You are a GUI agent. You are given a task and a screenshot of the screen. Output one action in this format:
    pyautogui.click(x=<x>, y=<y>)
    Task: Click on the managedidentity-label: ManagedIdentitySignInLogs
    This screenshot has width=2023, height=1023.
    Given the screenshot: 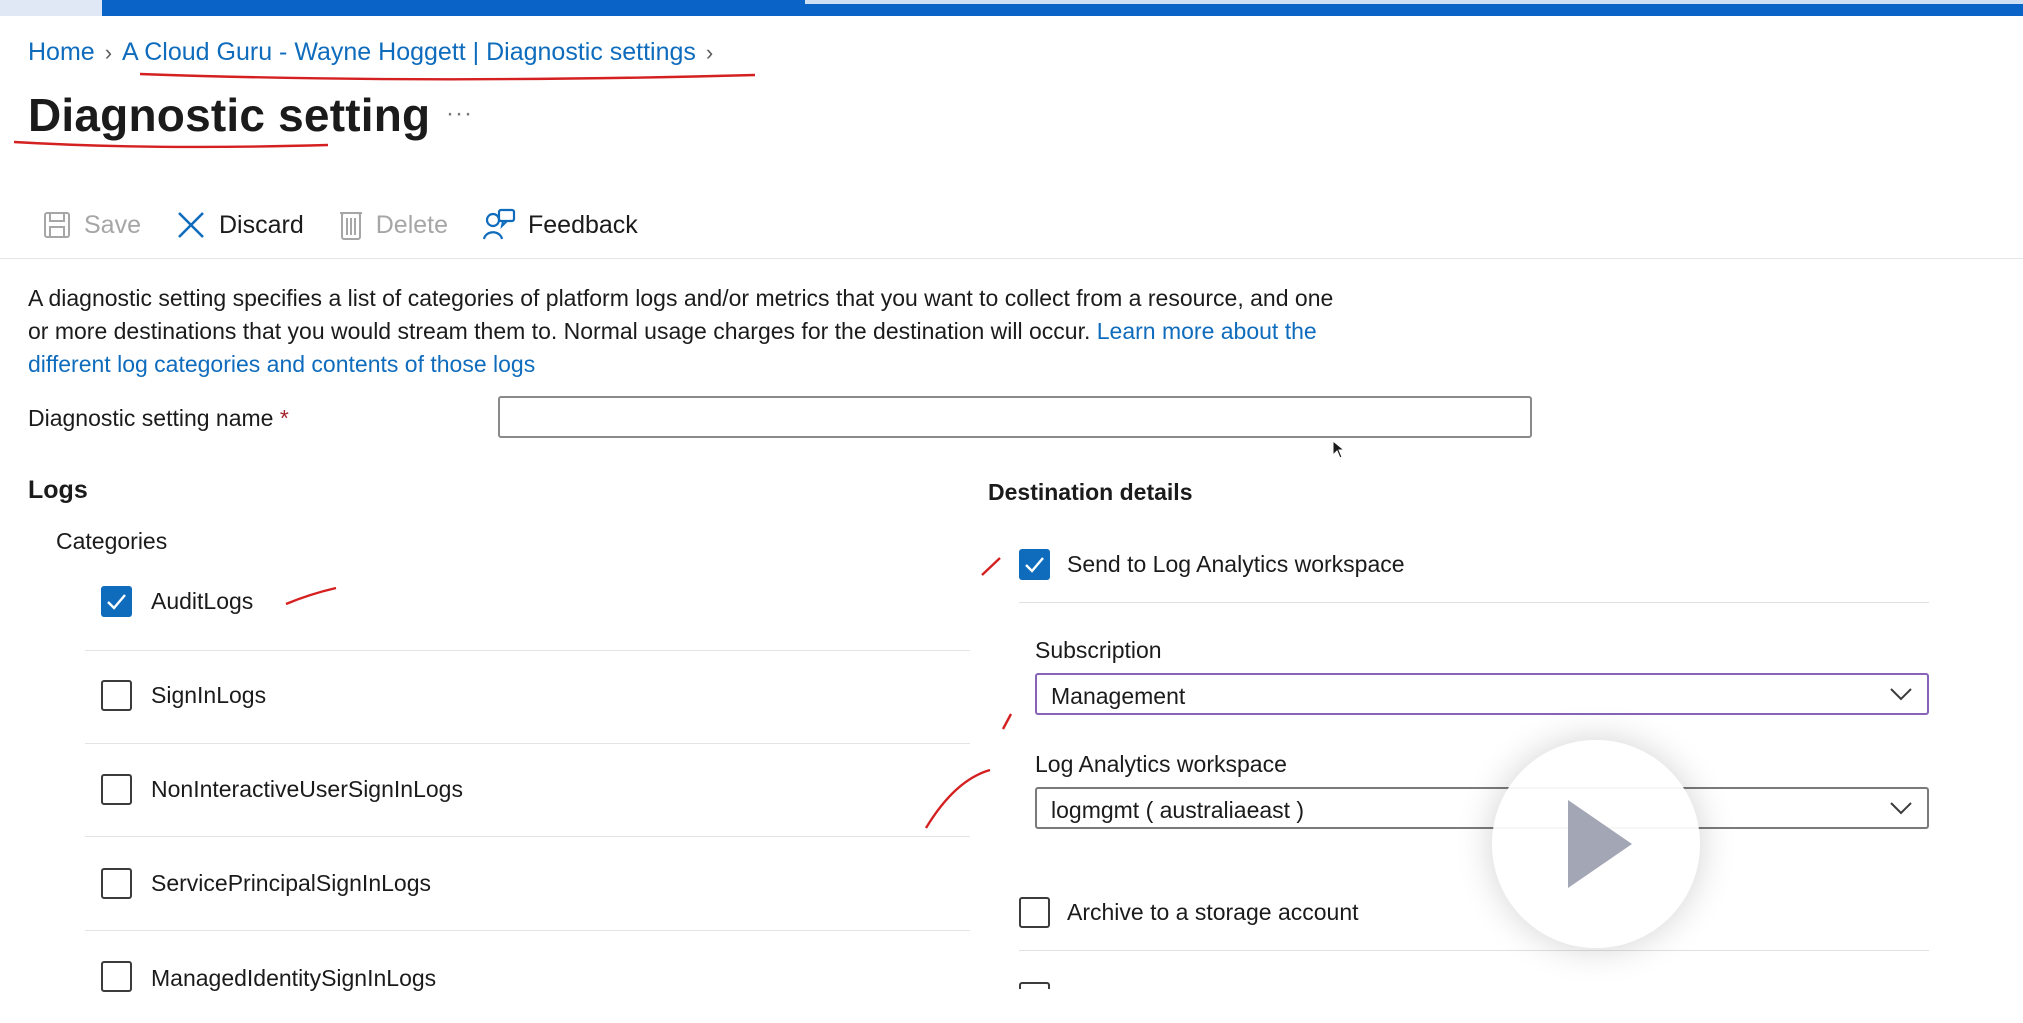 What is the action you would take?
    pyautogui.click(x=294, y=978)
    